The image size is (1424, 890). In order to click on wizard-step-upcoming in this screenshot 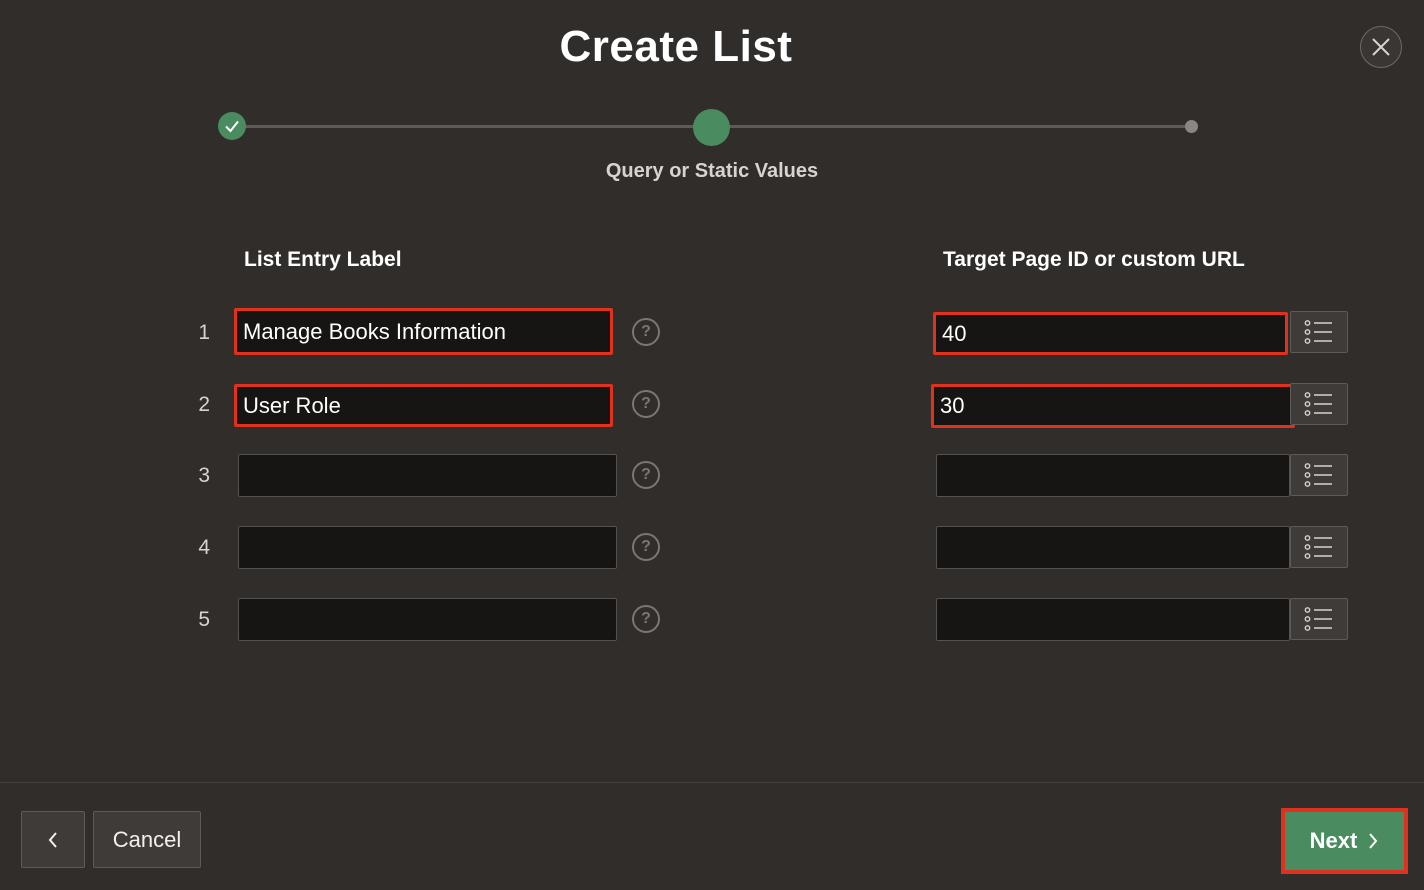, I will do `click(1191, 126)`.